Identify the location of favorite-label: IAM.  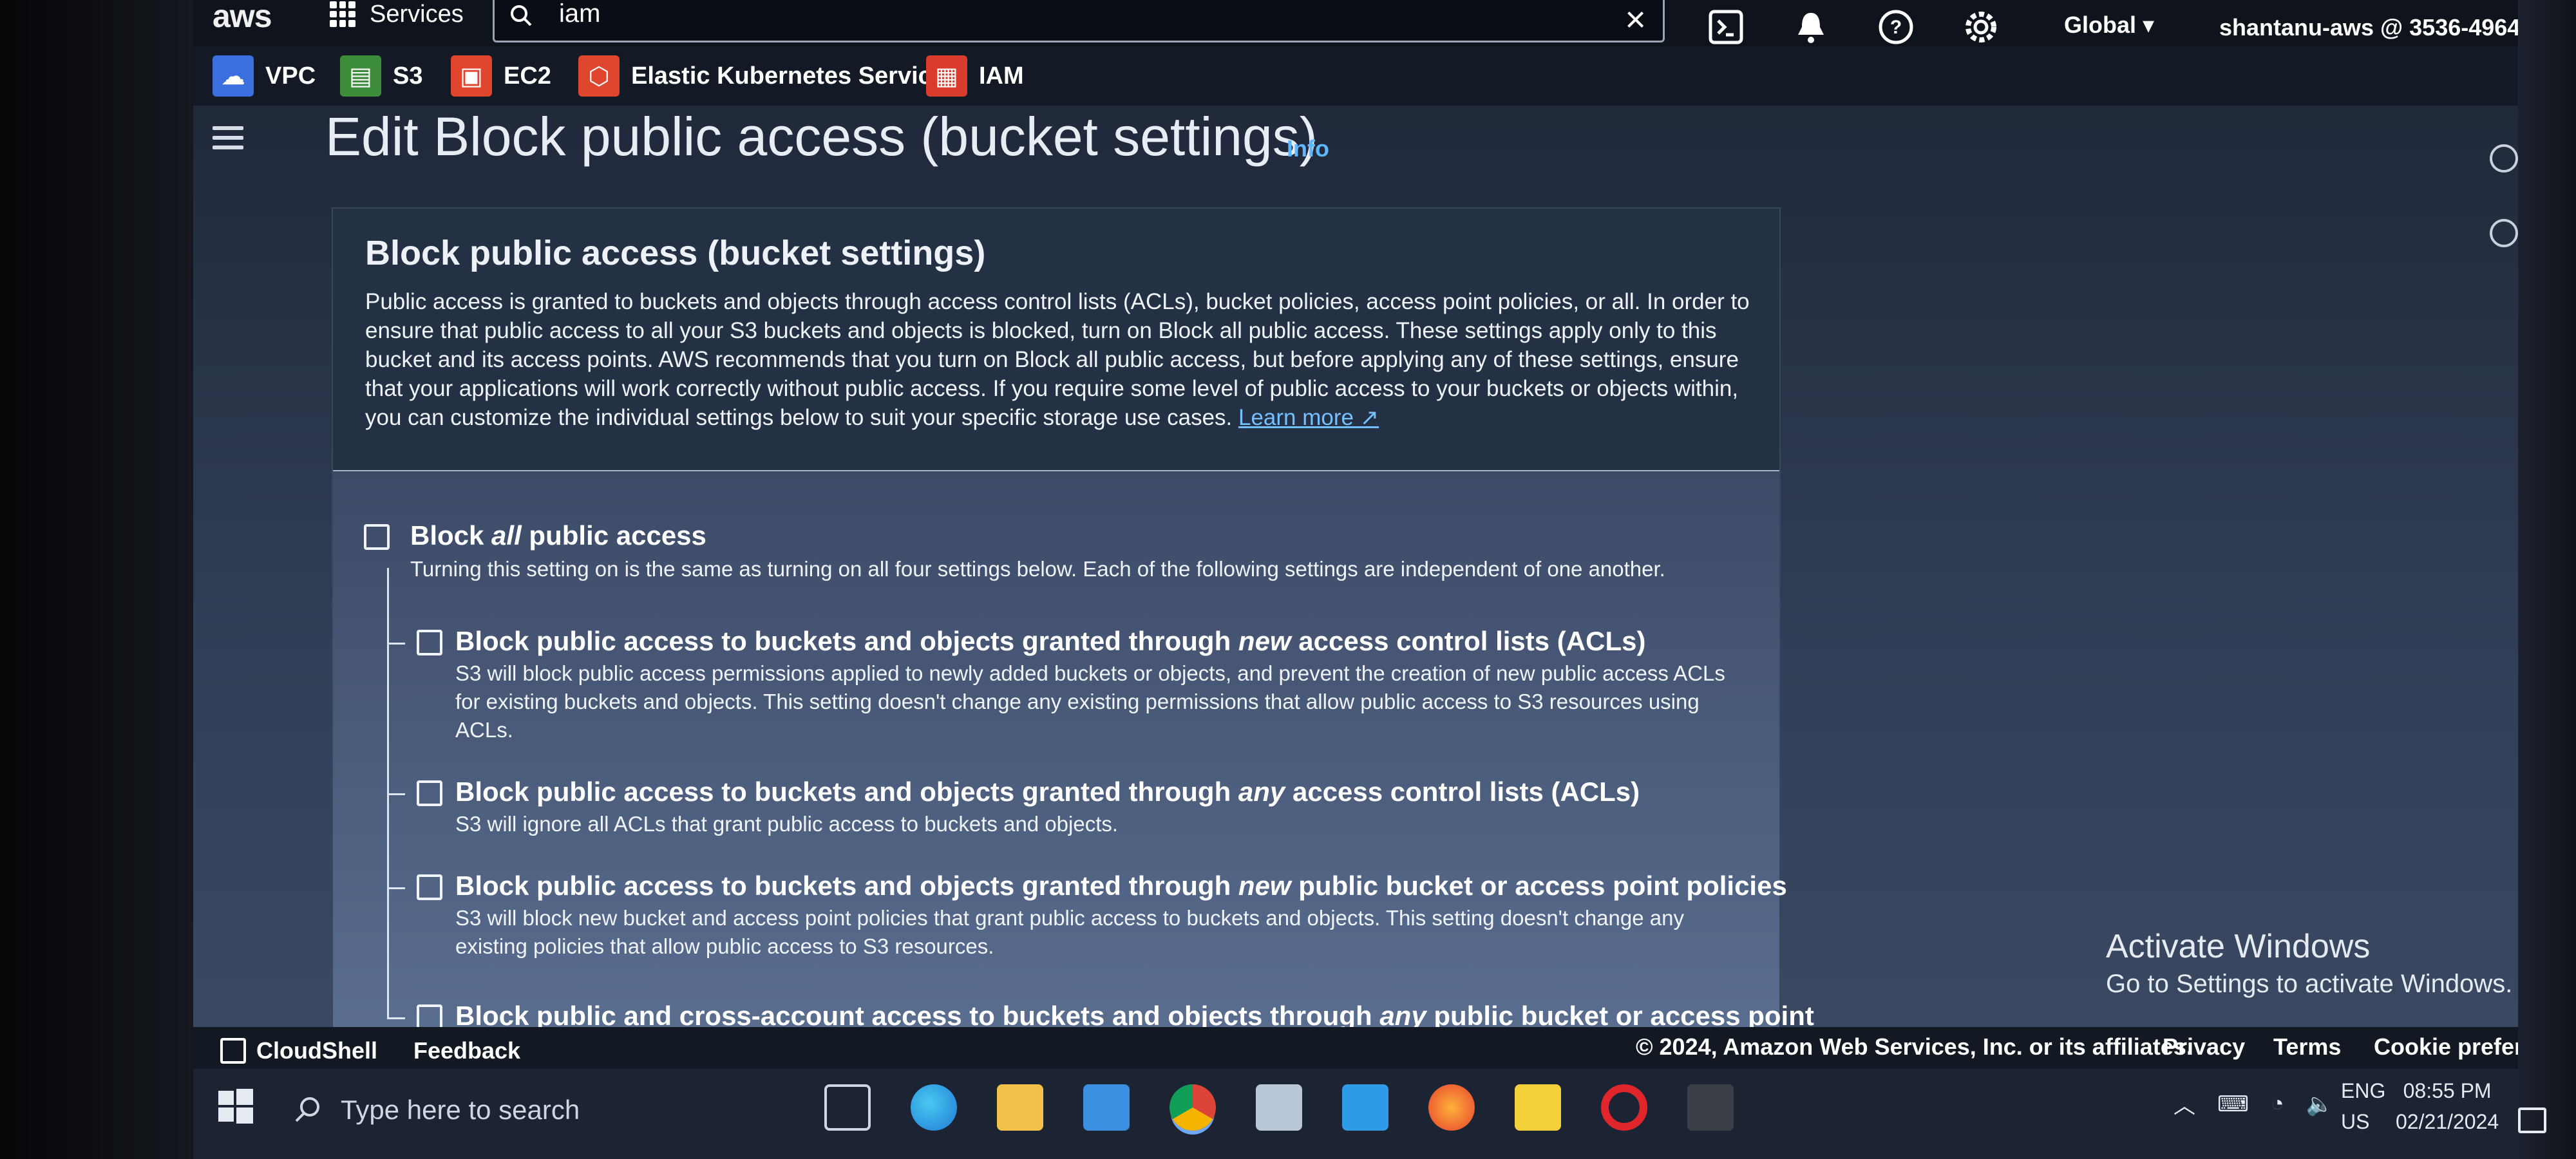
(1002, 76).